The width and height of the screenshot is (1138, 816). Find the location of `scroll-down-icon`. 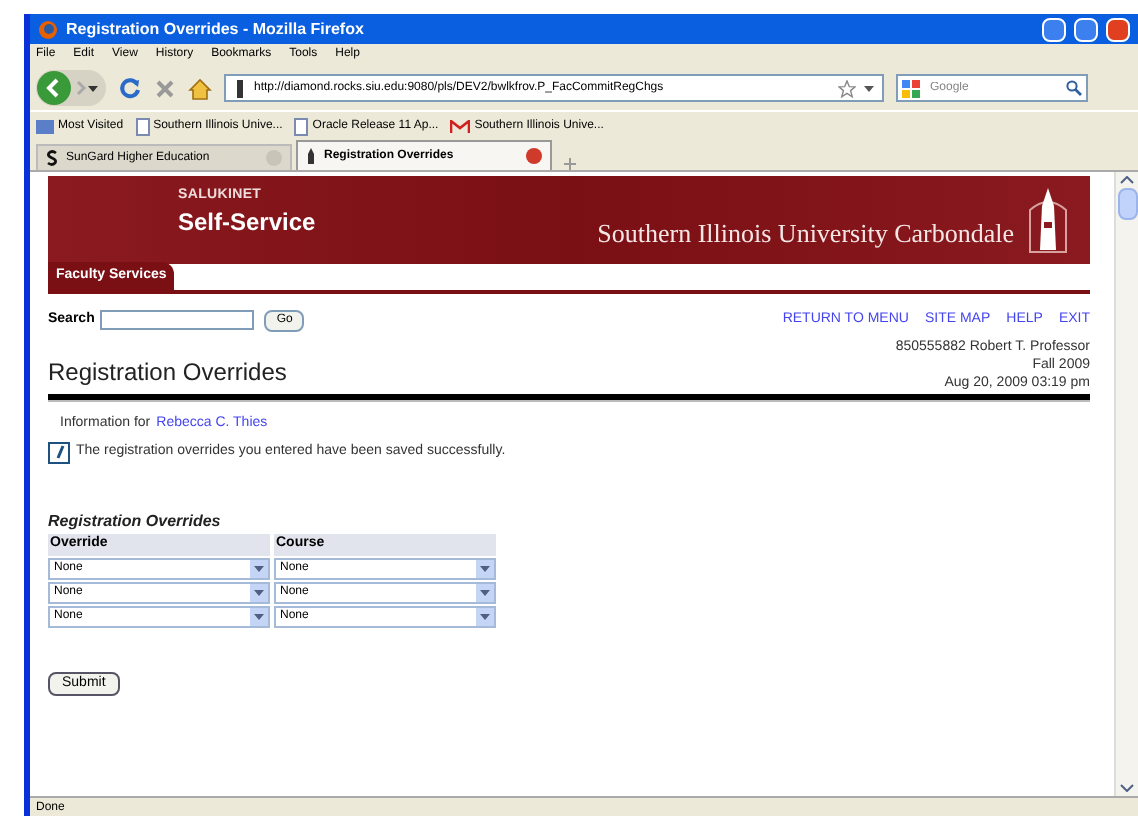

scroll-down-icon is located at coordinates (1127, 788).